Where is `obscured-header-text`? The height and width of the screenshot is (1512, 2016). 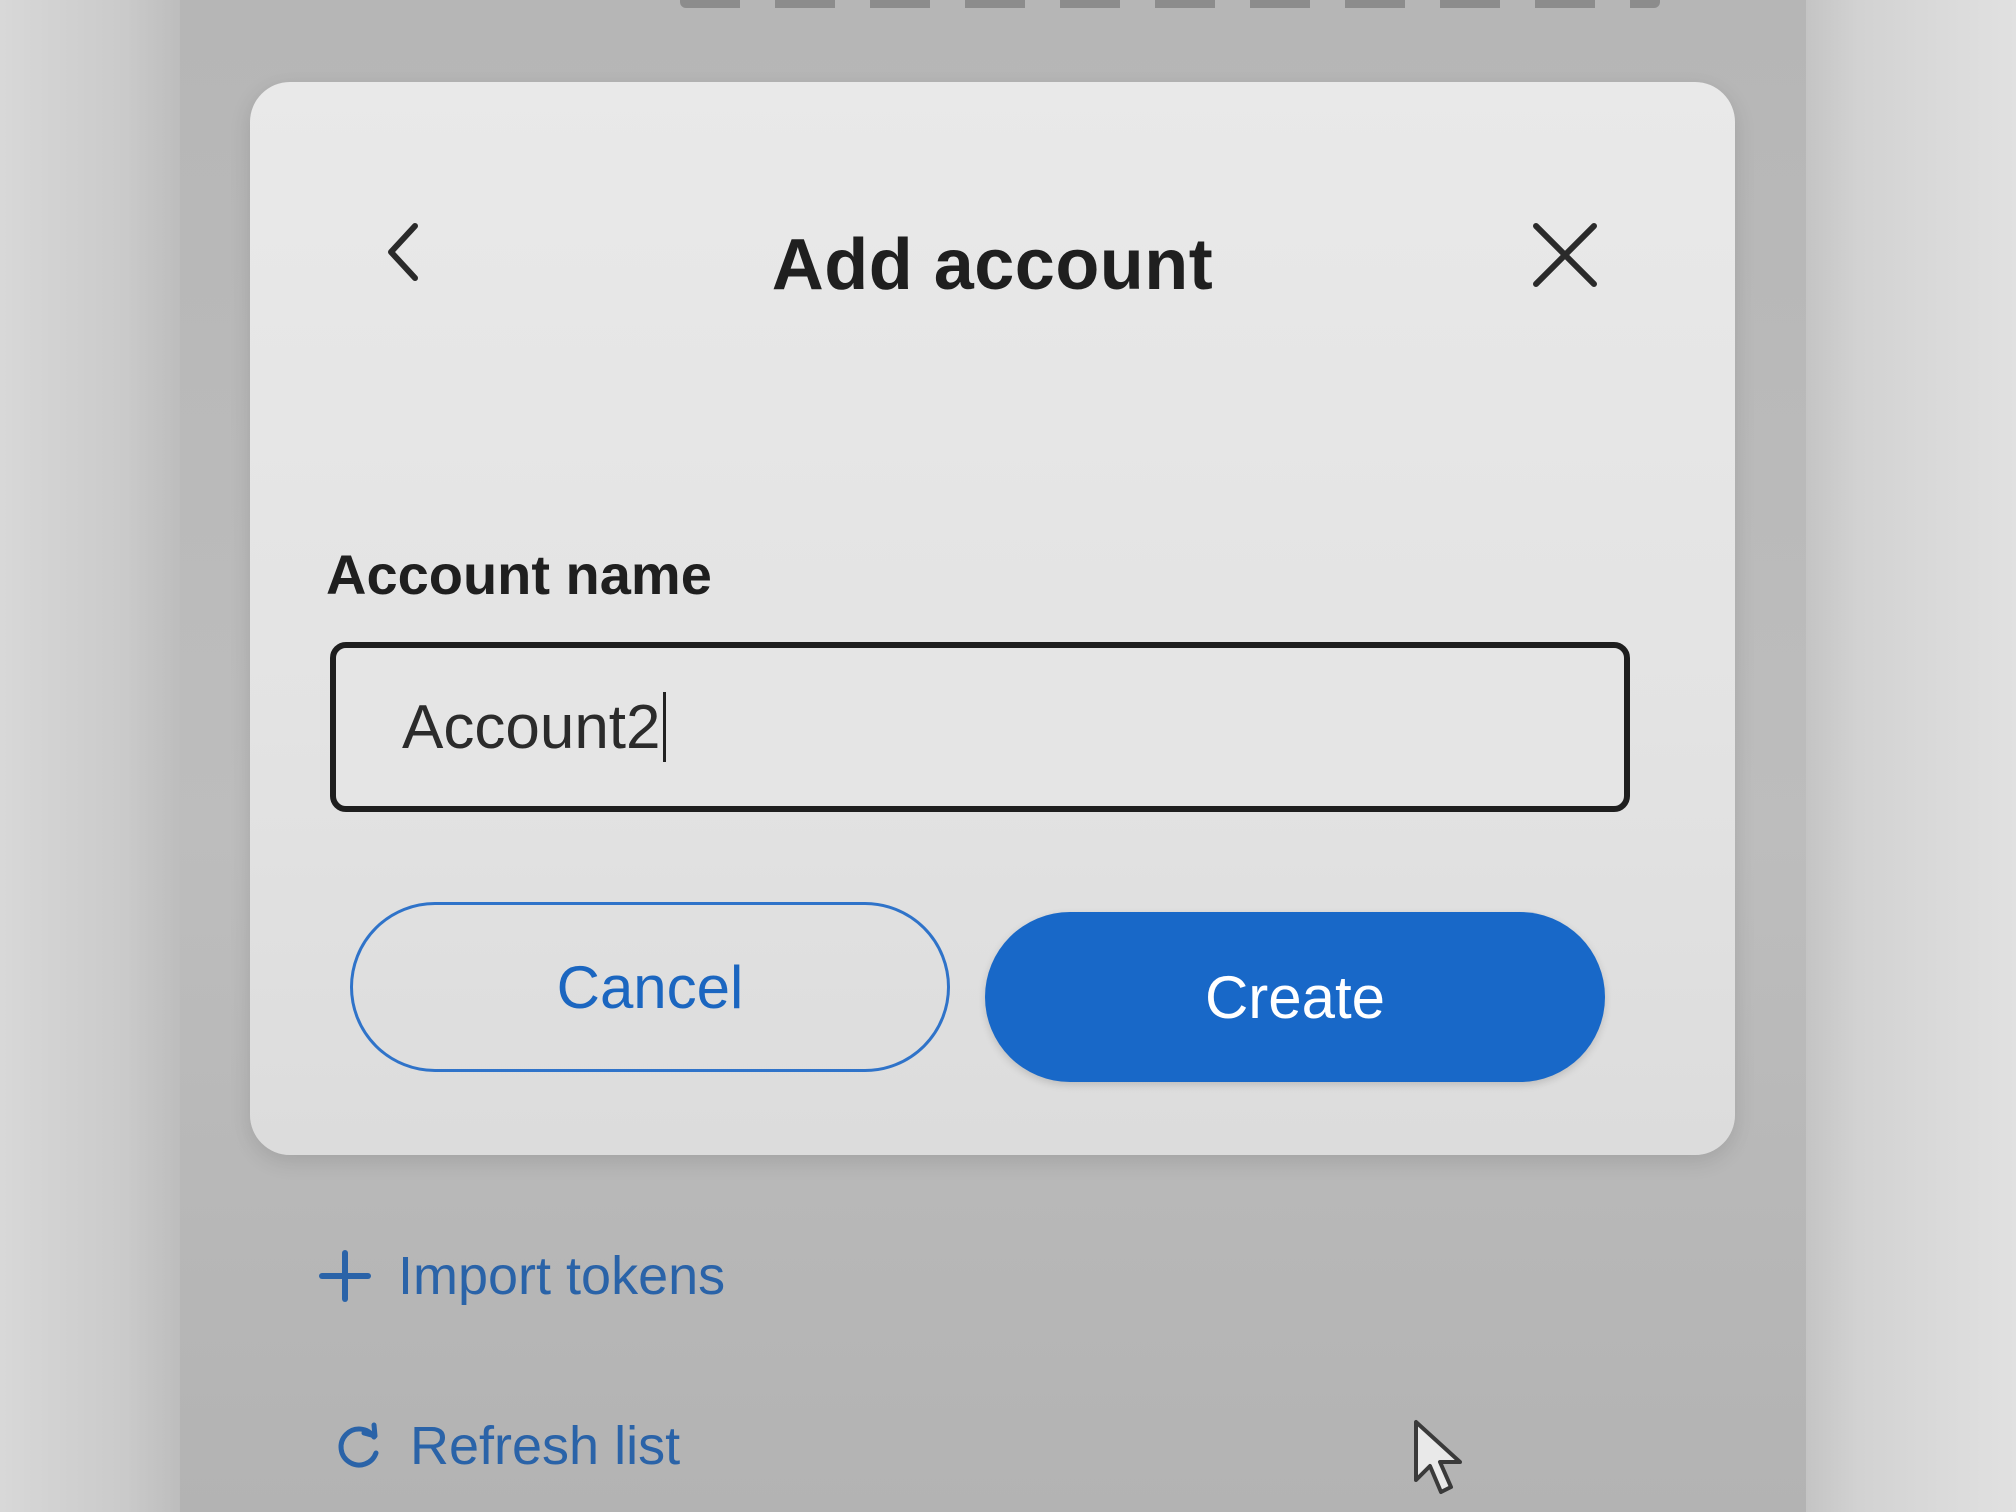
obscured-header-text is located at coordinates (1170, 4).